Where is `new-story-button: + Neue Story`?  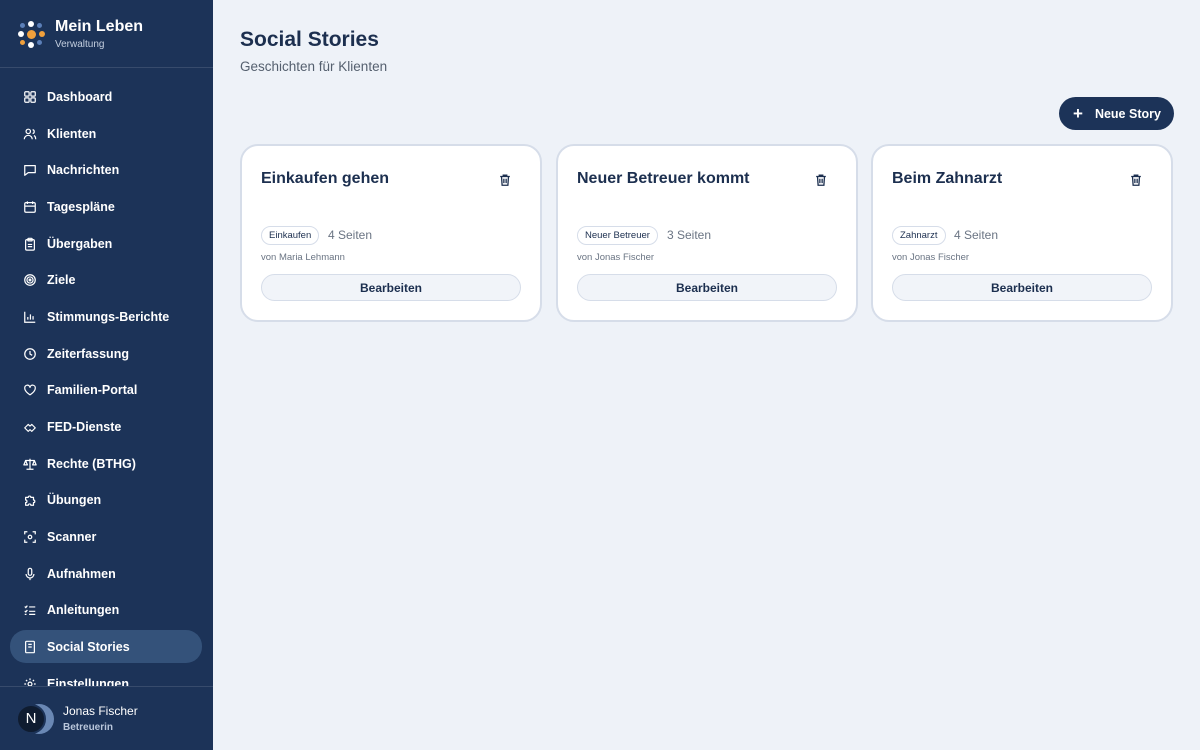 new-story-button: + Neue Story is located at coordinates (1116, 113).